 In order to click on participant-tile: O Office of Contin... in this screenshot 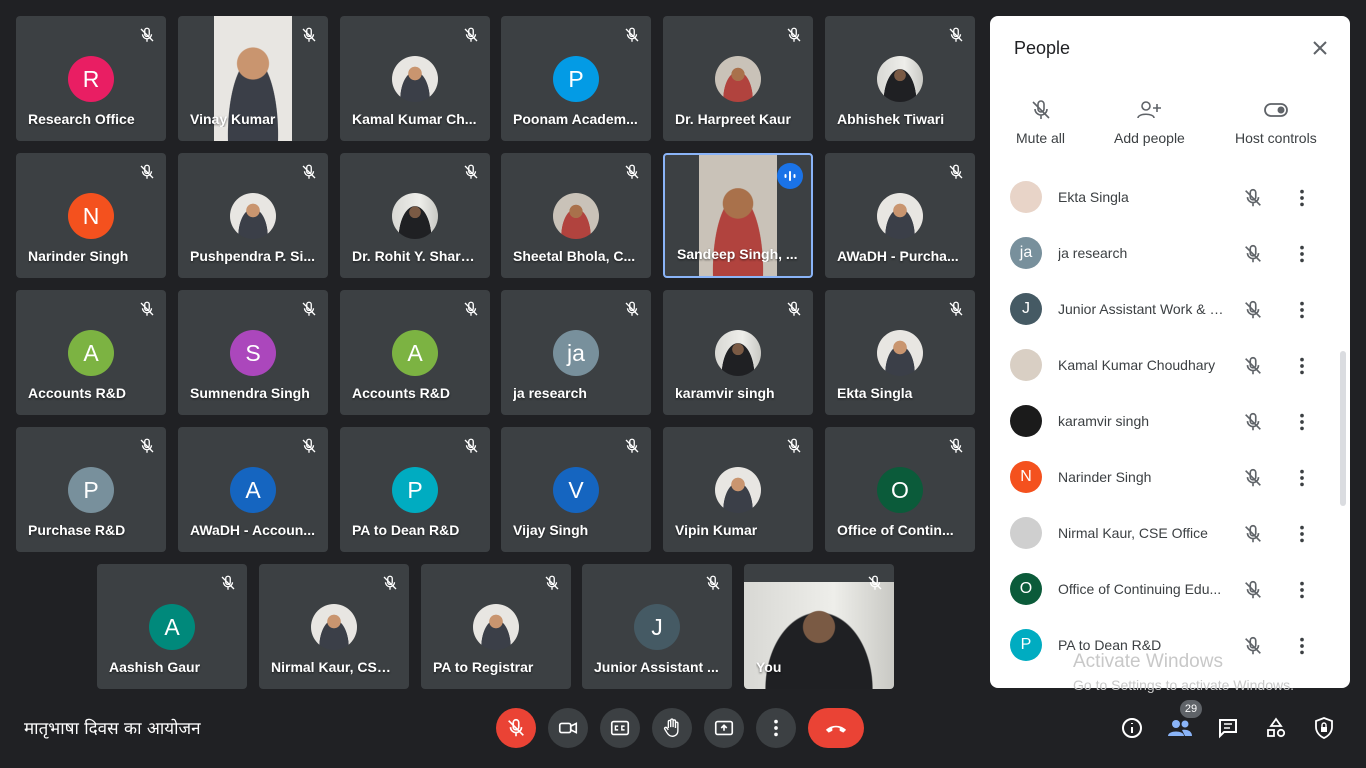, I will do `click(900, 489)`.